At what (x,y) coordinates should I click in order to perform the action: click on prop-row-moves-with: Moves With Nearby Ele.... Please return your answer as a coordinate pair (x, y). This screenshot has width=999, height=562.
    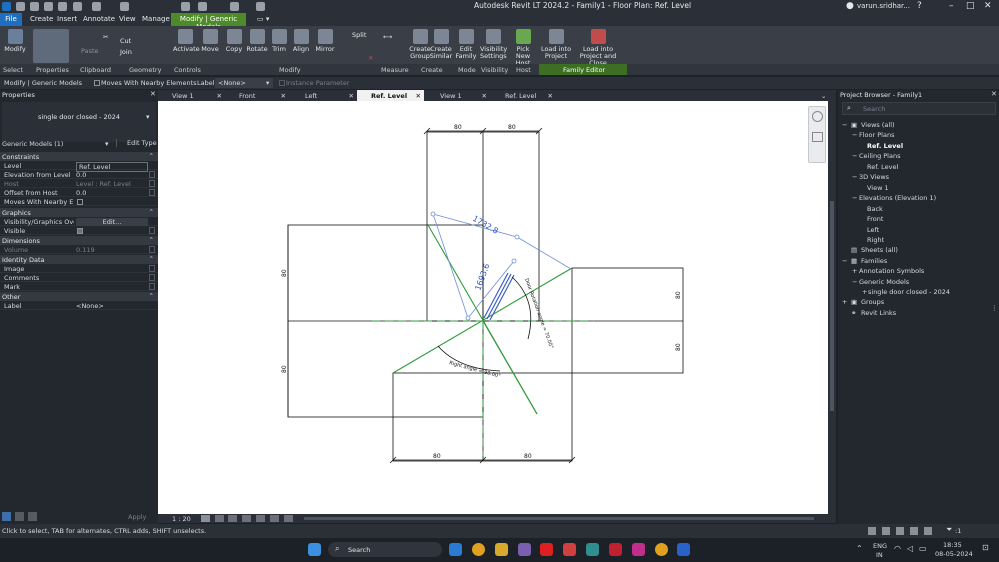
    Looking at the image, I should click on (79, 201).